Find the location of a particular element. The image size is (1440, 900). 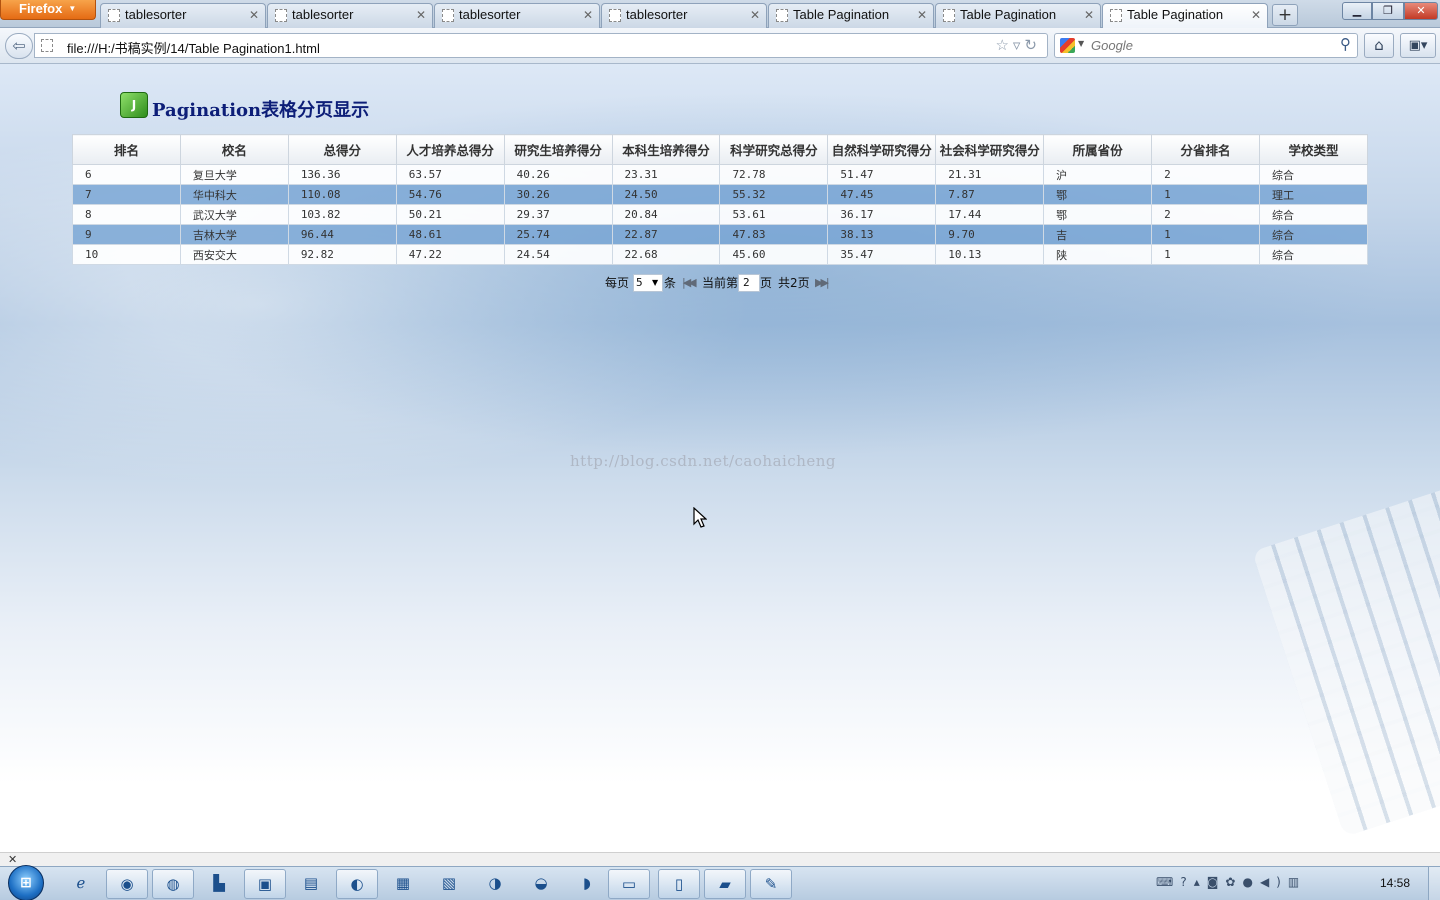

app-tray-icon: ✿ is located at coordinates (1233, 882).